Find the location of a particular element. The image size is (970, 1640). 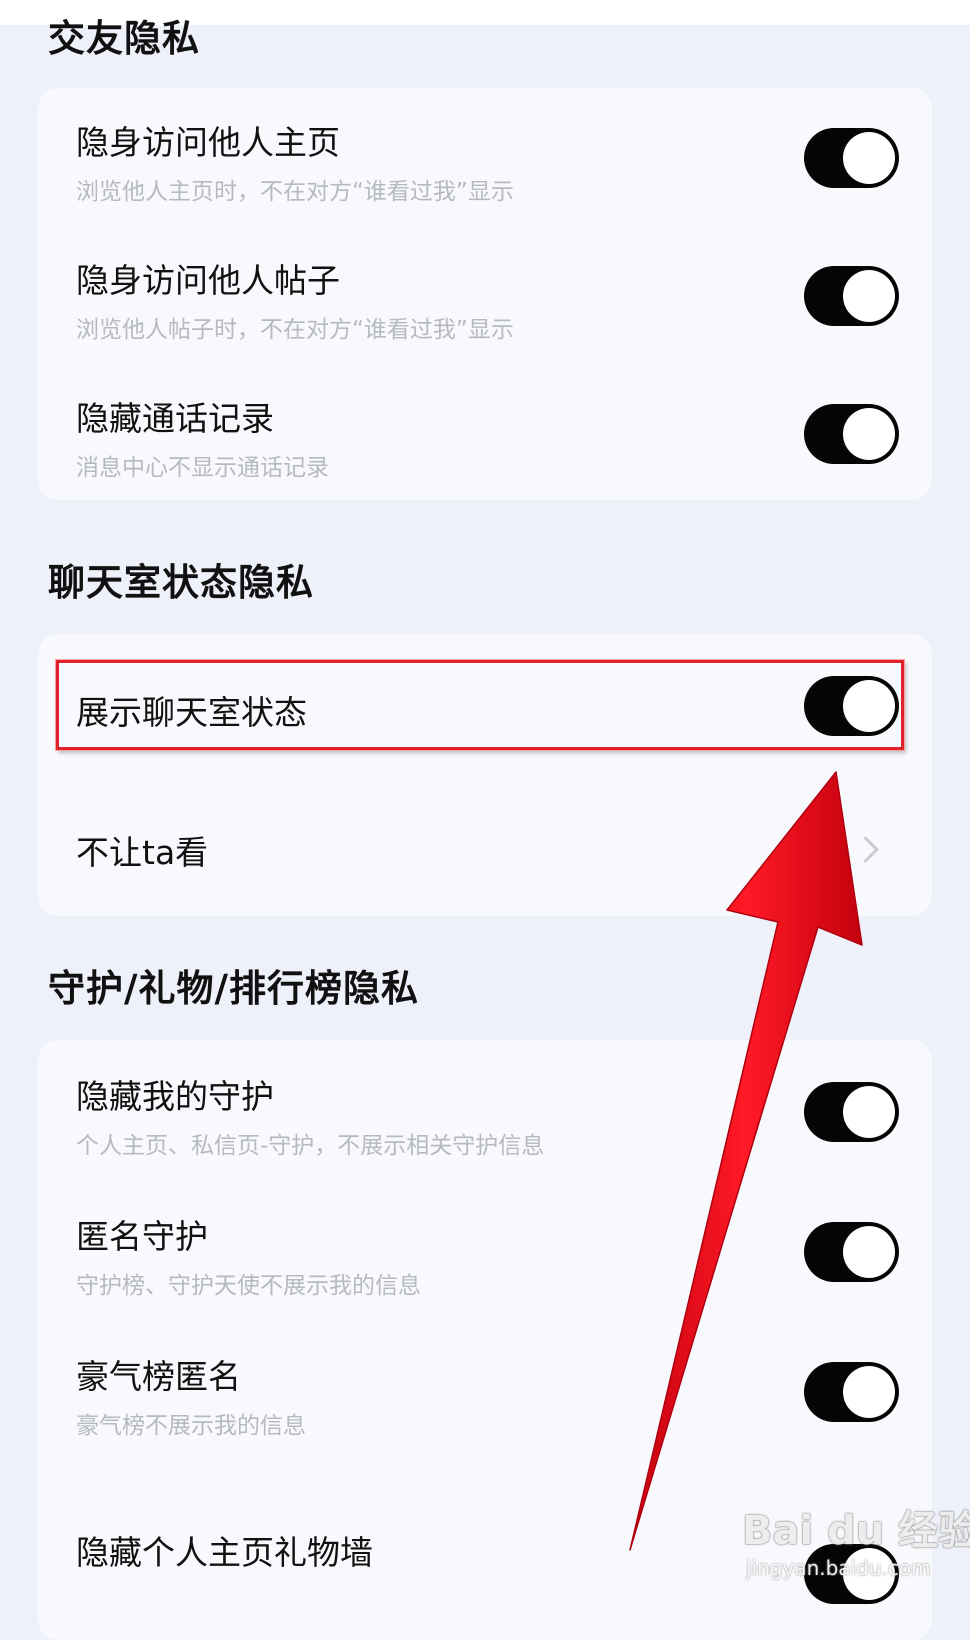

watermark-url: jingyan.baidu.com is located at coordinates (838, 1568).